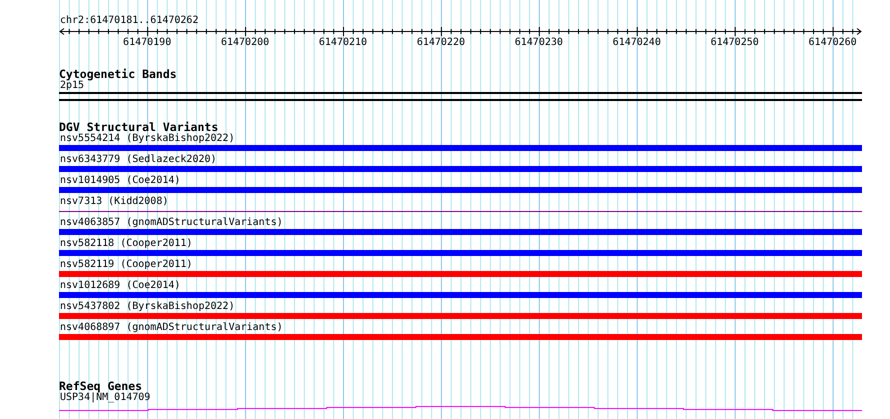 This screenshot has width=890, height=419. Describe the element at coordinates (171, 328) in the screenshot. I see `variant-label: nsv4068897 (gnomADStructuralVariants)` at that location.